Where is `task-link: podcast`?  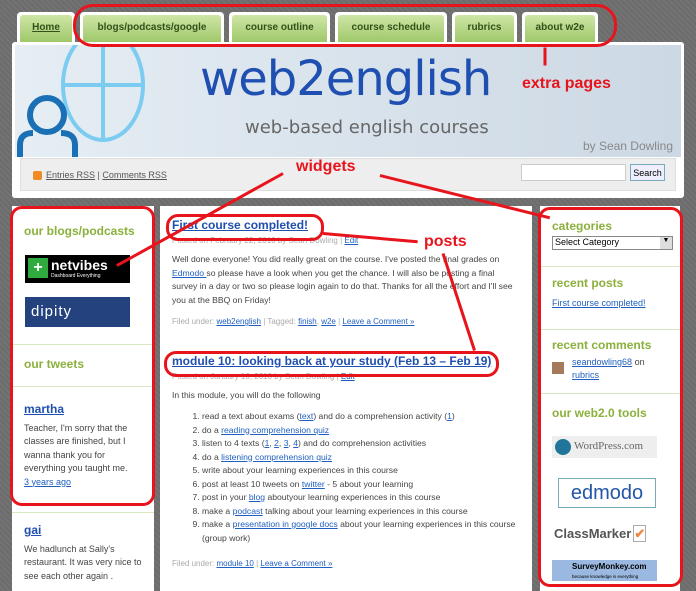
task-link: podcast is located at coordinates (248, 511).